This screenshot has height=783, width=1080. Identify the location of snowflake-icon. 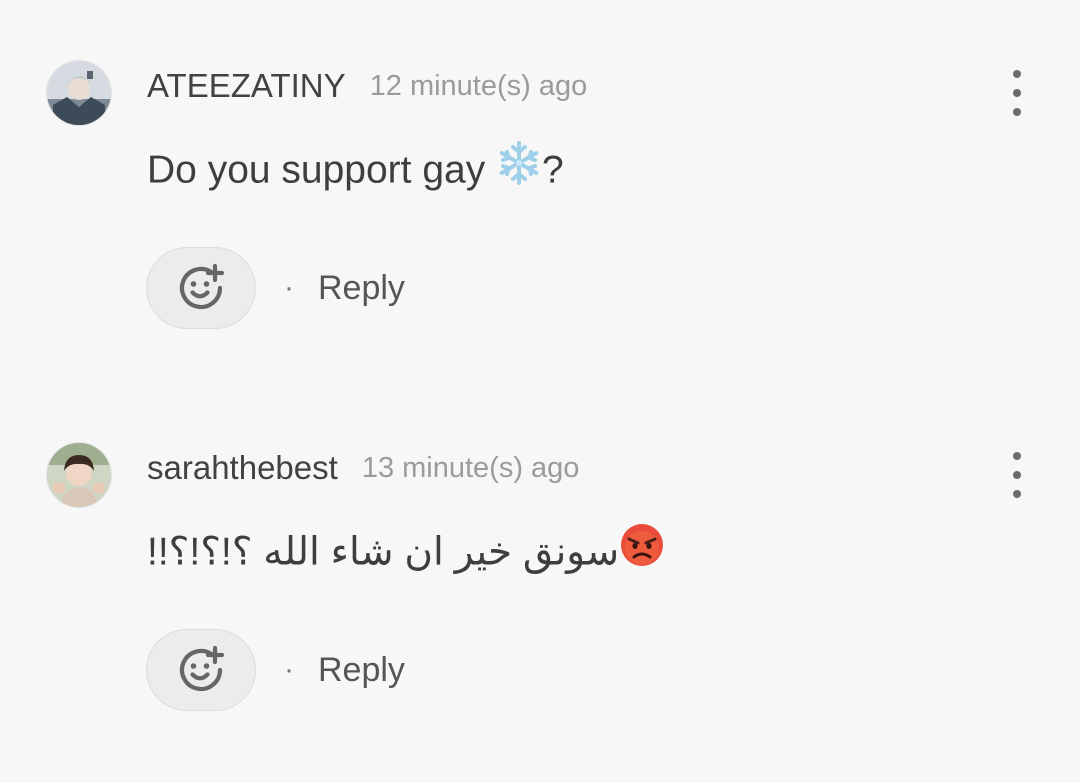
(519, 172).